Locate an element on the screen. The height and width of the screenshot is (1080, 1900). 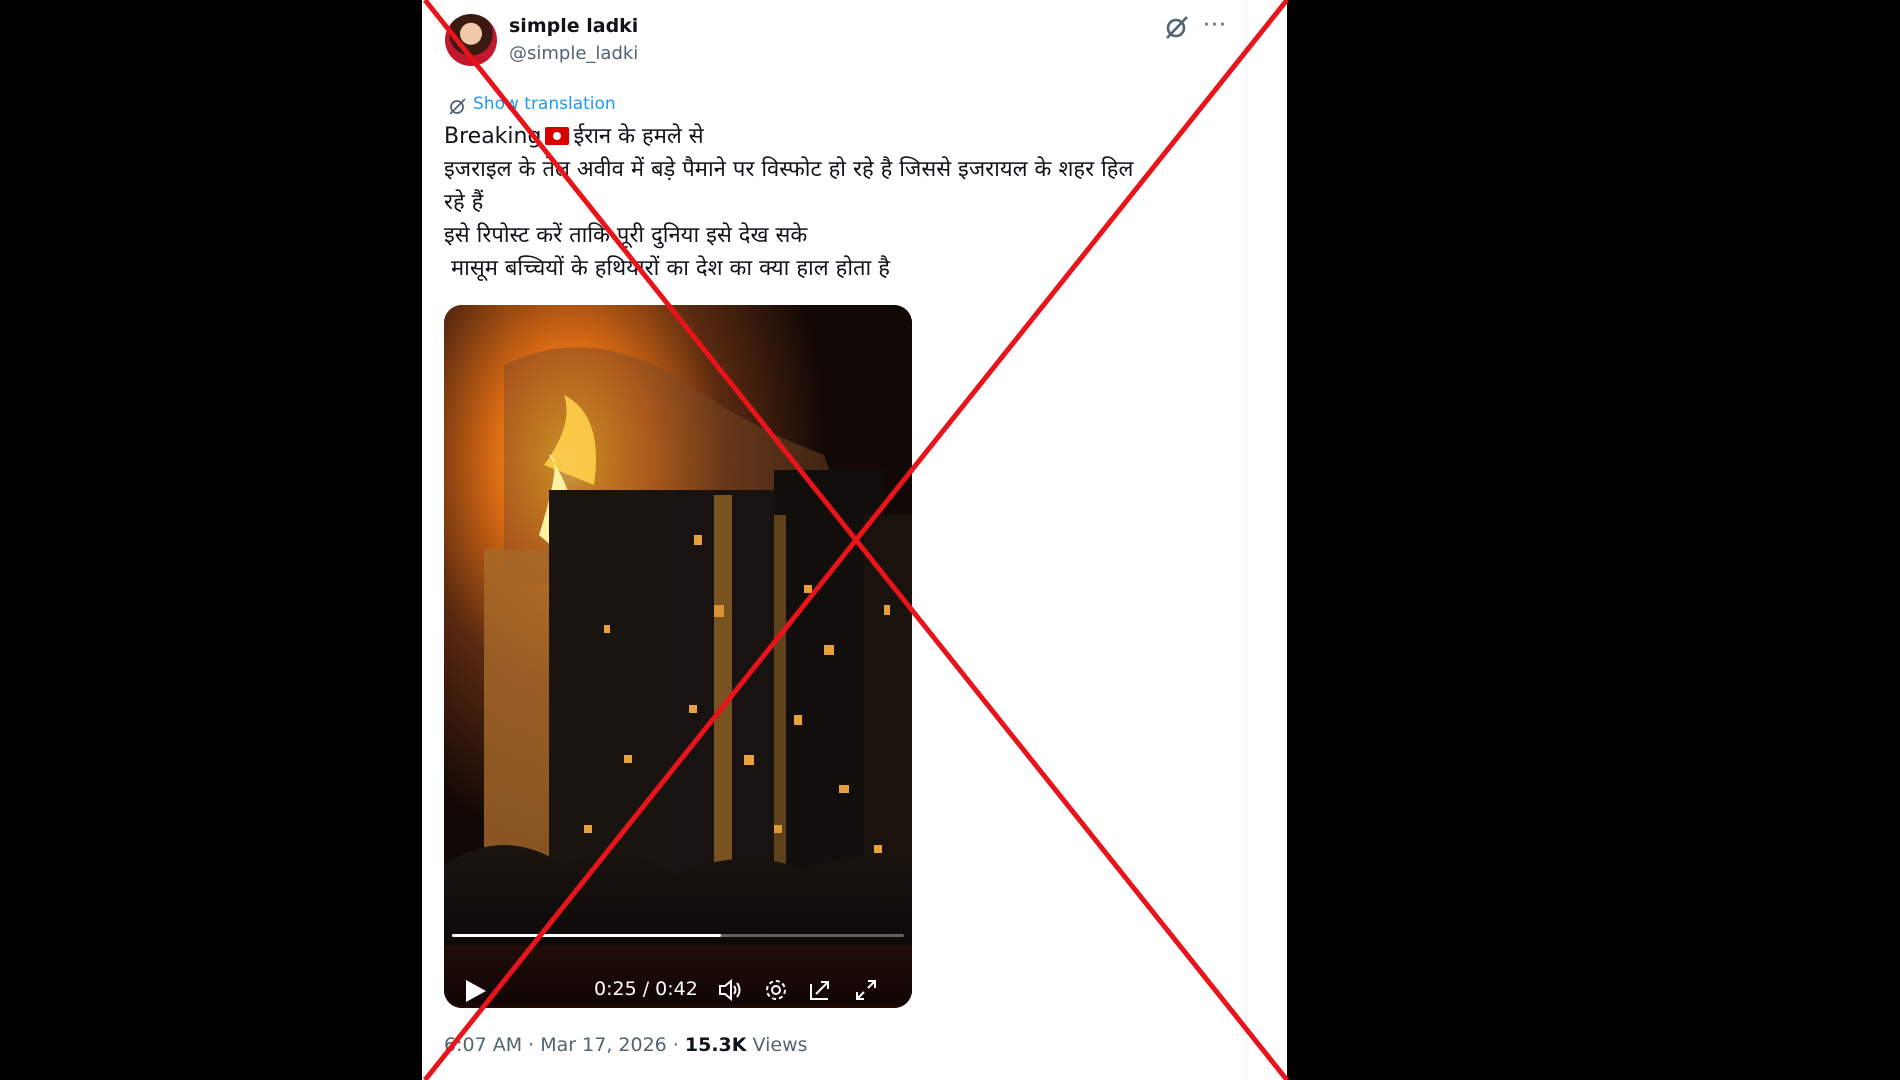
tweet-text-line: रहे हैं is located at coordinates (464, 202).